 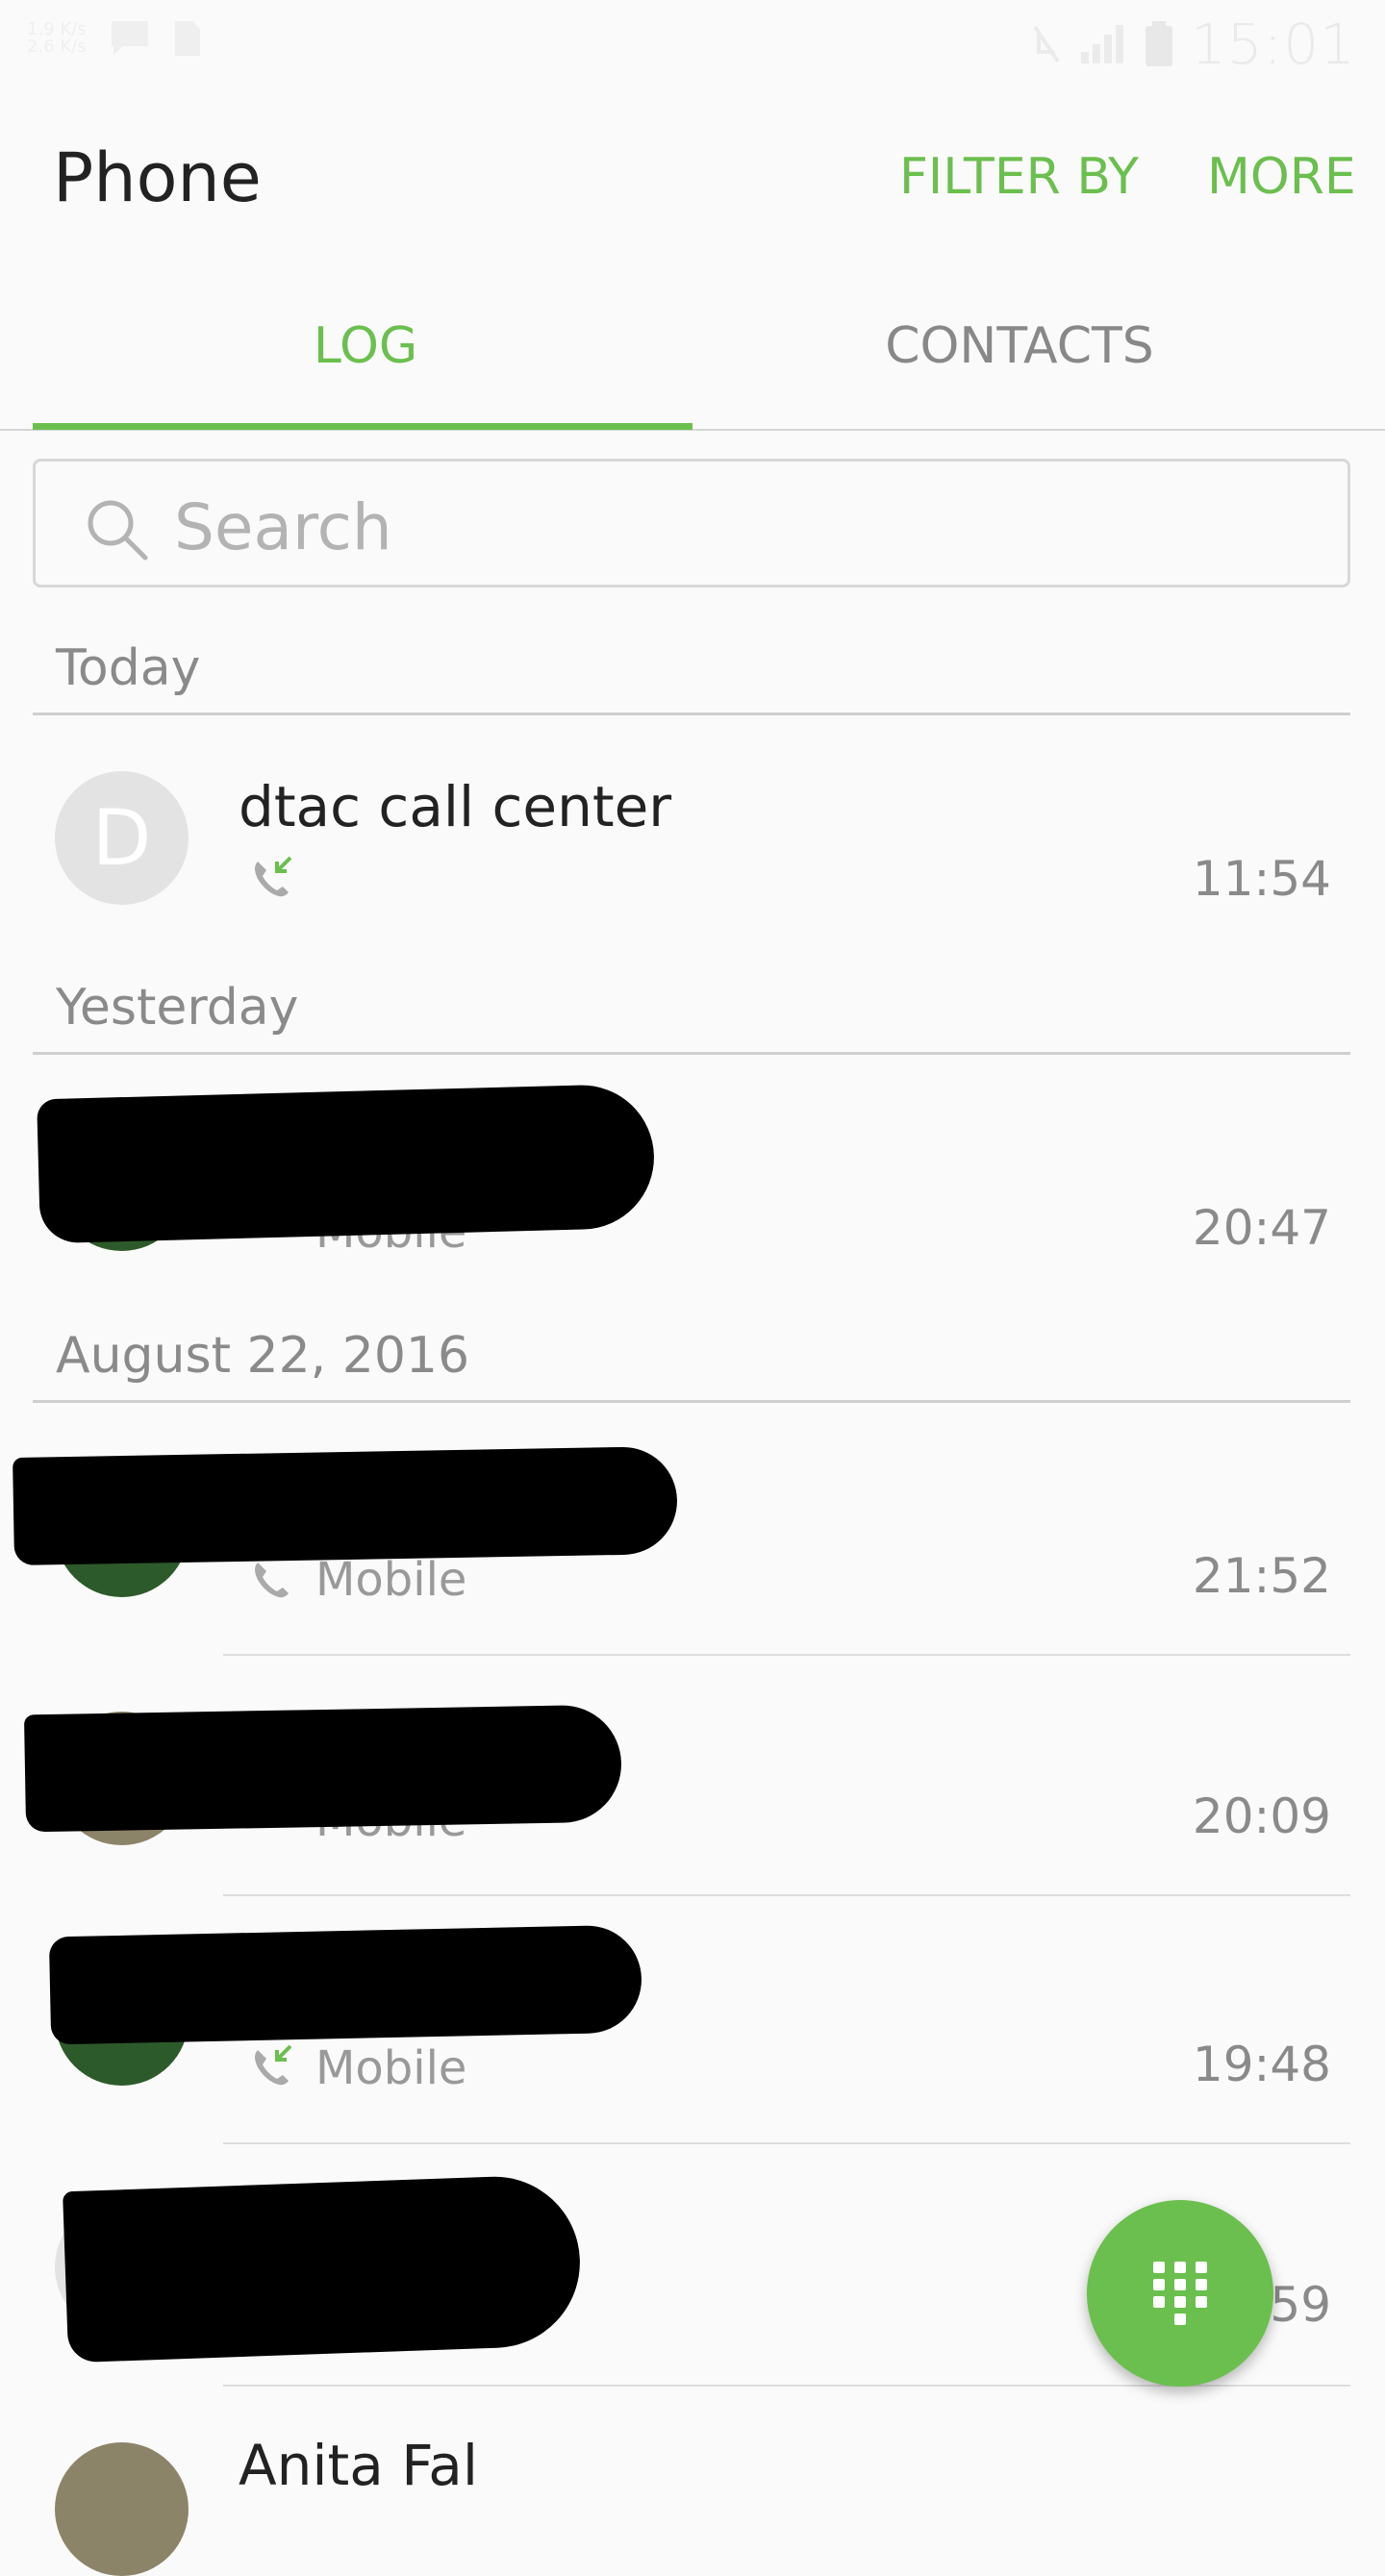 I want to click on search-placeholder: Search, so click(x=283, y=527).